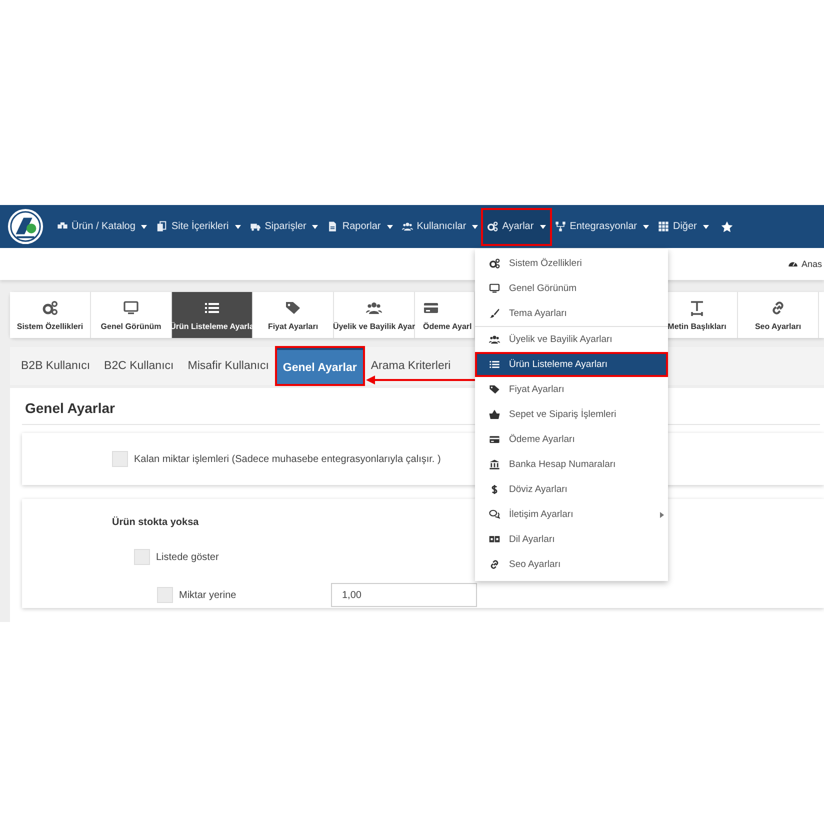  I want to click on truck-icon, so click(255, 226).